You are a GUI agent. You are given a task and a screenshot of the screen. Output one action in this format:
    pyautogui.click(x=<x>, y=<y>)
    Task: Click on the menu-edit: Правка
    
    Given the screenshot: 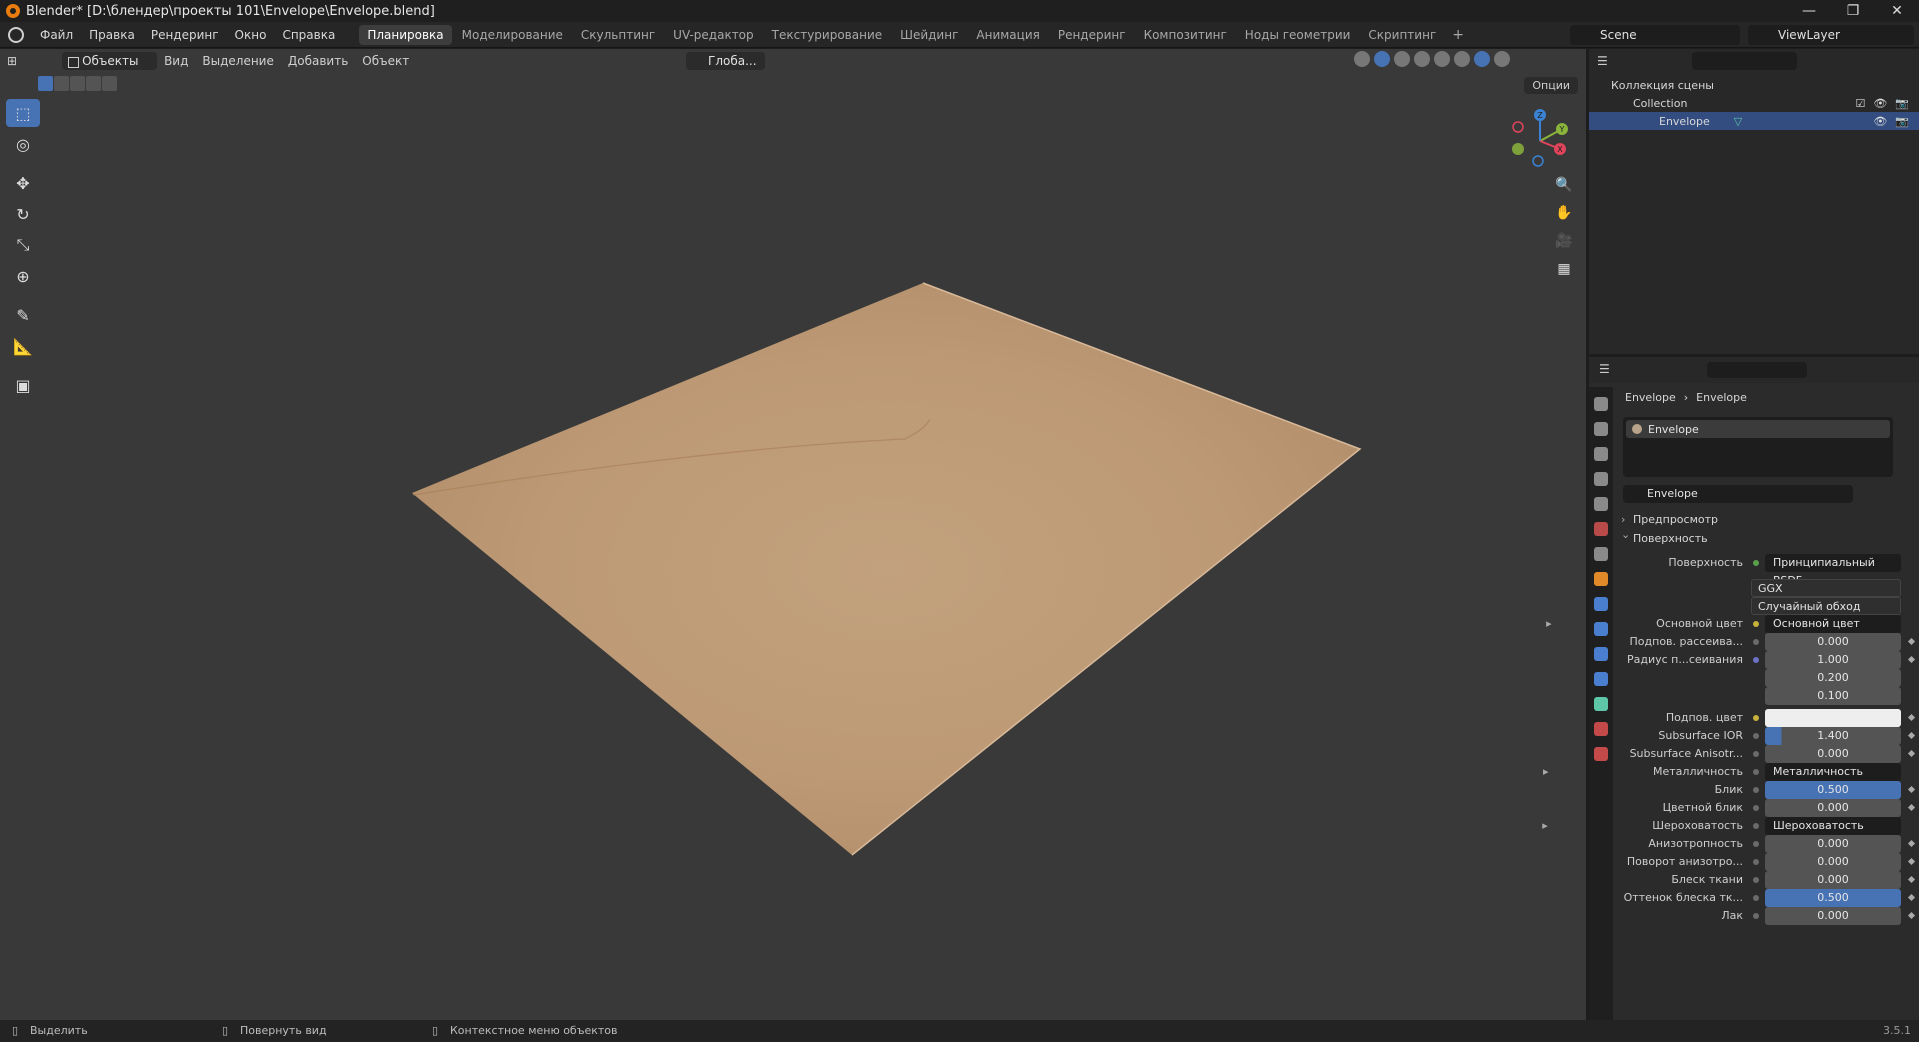 What is the action you would take?
    pyautogui.click(x=112, y=35)
    